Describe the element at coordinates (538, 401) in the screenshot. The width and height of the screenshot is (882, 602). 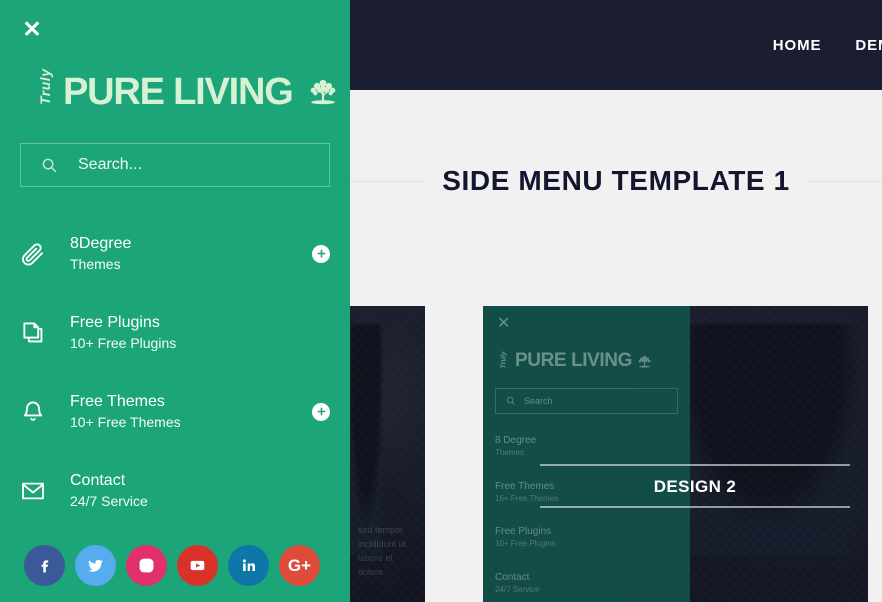
I see `mini-search-placeholder: Search` at that location.